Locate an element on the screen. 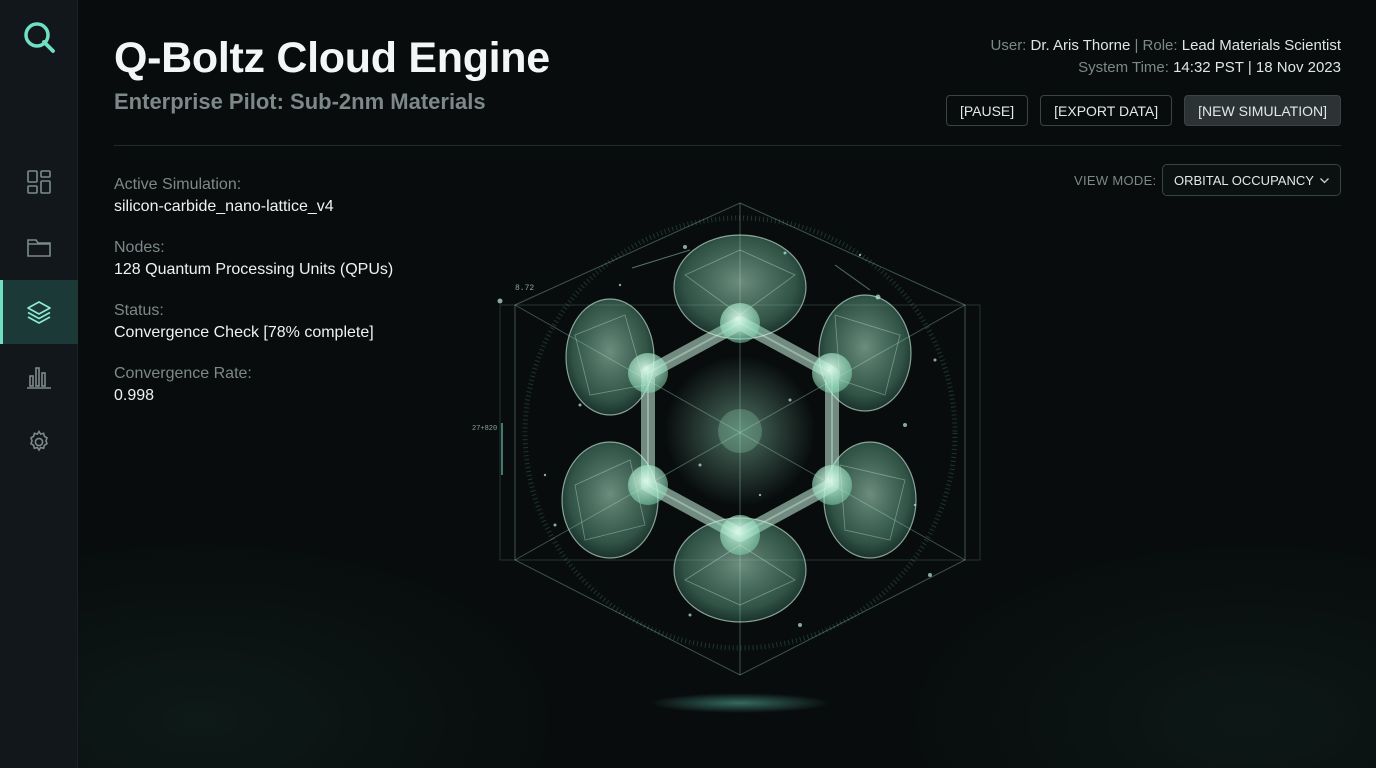 The height and width of the screenshot is (768, 1376). pause-button: [PAUSE] is located at coordinates (987, 110).